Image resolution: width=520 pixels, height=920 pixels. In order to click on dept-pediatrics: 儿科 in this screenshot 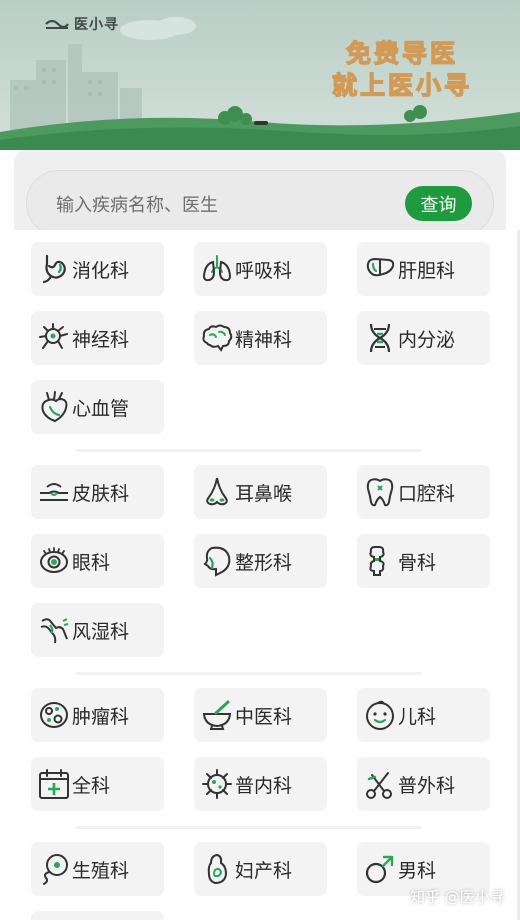, I will do `click(423, 715)`.